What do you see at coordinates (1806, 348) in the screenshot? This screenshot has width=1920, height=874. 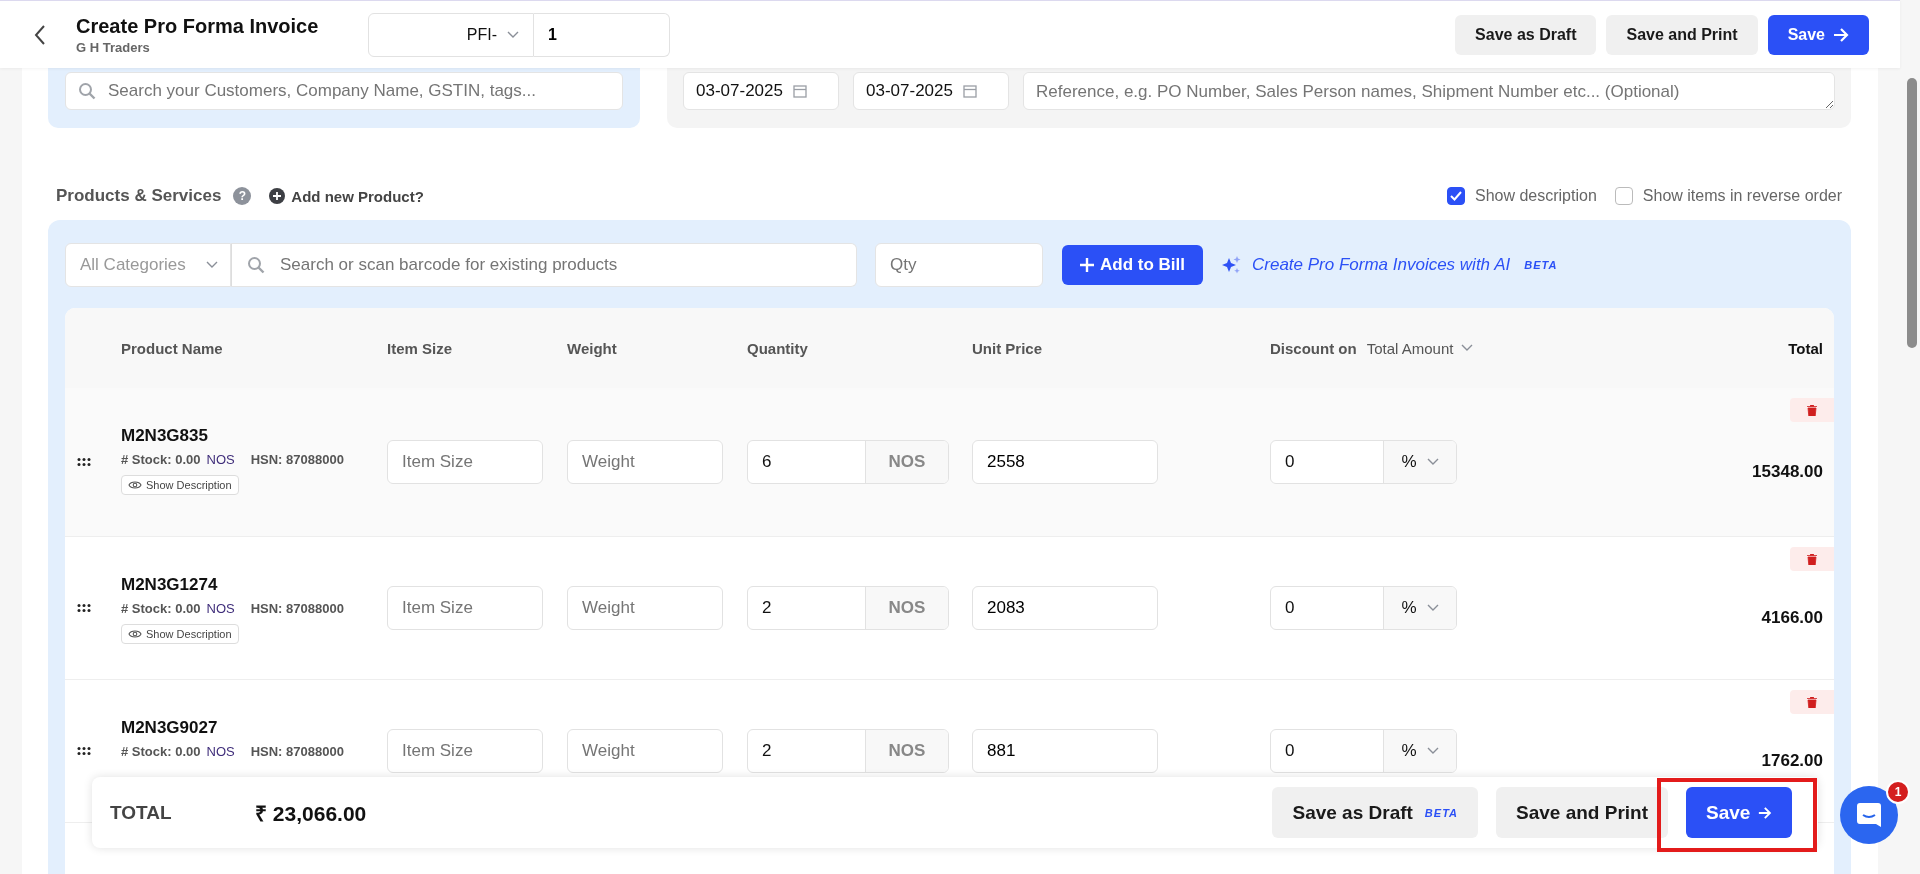 I see `column-header: Total` at bounding box center [1806, 348].